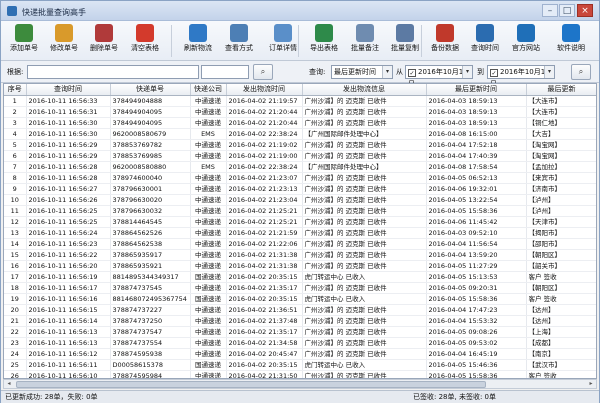 This screenshot has width=600, height=403. What do you see at coordinates (476, 167) in the screenshot?
I see `table-cell: 2016-04-08 17:58:54` at bounding box center [476, 167].